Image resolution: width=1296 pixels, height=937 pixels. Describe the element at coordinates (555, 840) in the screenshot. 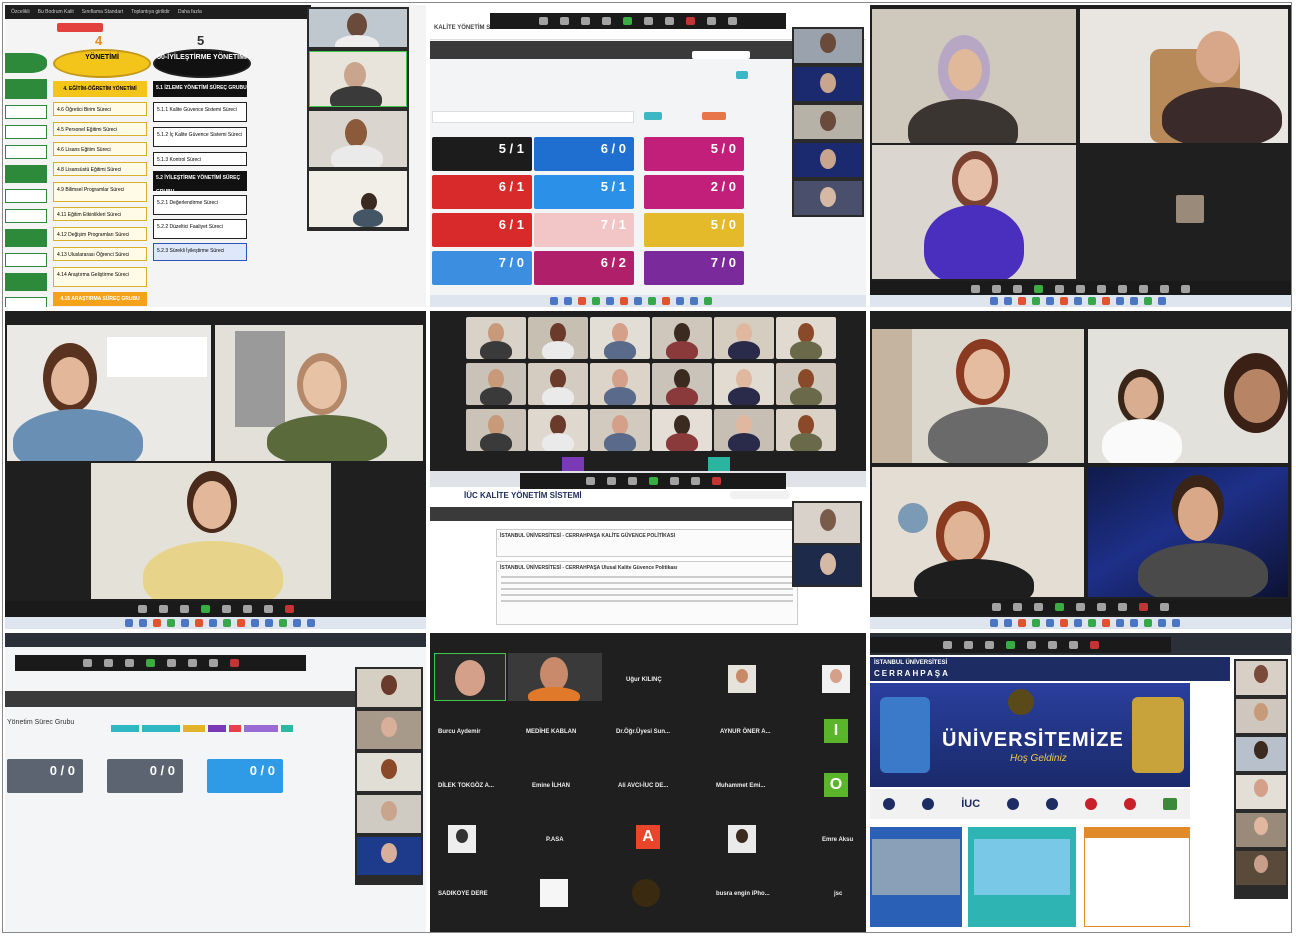

I see `participant-name: P.ASA` at that location.